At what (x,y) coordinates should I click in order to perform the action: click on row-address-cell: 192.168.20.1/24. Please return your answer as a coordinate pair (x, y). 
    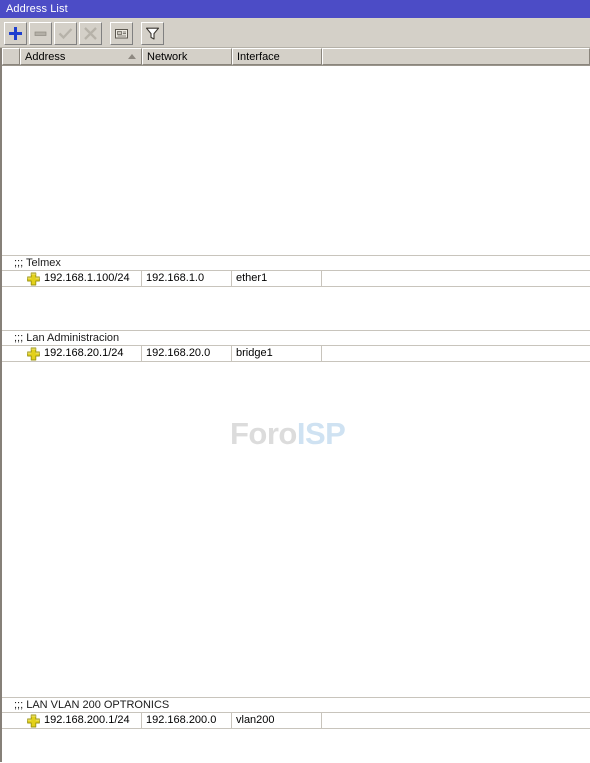
    Looking at the image, I should click on (81, 353).